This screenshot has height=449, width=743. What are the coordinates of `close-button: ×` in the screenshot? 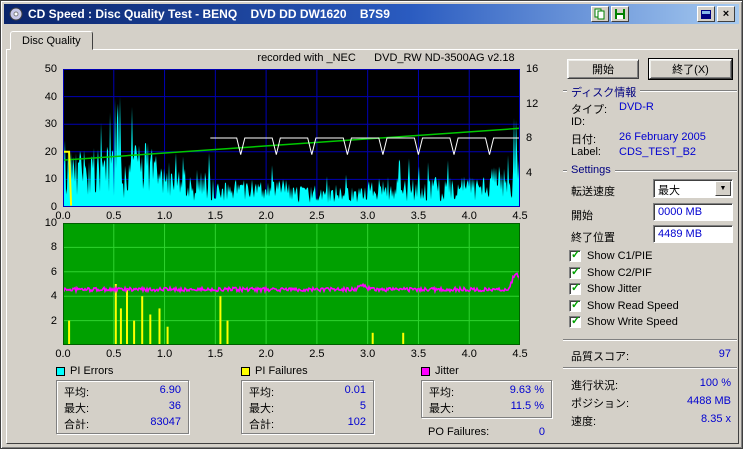 It's located at (726, 14).